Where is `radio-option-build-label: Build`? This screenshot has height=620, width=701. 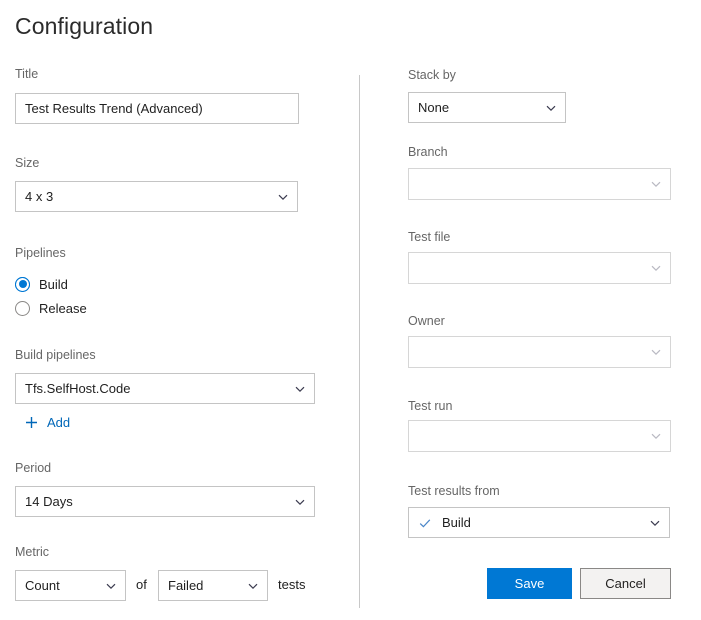
radio-option-build-label: Build is located at coordinates (53, 284).